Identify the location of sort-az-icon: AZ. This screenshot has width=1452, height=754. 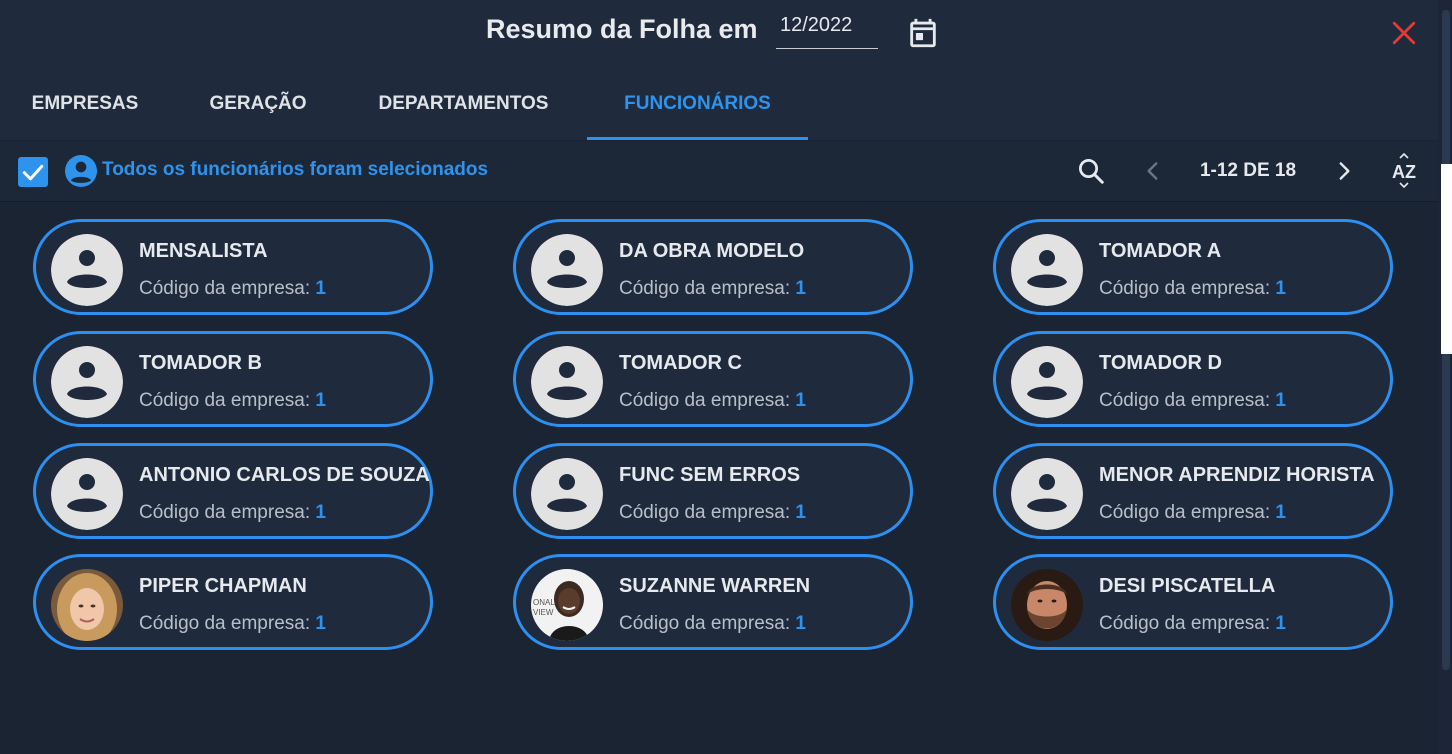
(1404, 171).